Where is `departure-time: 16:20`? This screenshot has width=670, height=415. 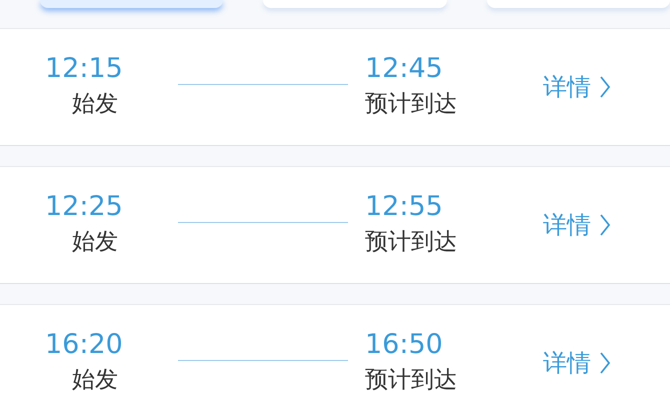 departure-time: 16:20 is located at coordinates (84, 345).